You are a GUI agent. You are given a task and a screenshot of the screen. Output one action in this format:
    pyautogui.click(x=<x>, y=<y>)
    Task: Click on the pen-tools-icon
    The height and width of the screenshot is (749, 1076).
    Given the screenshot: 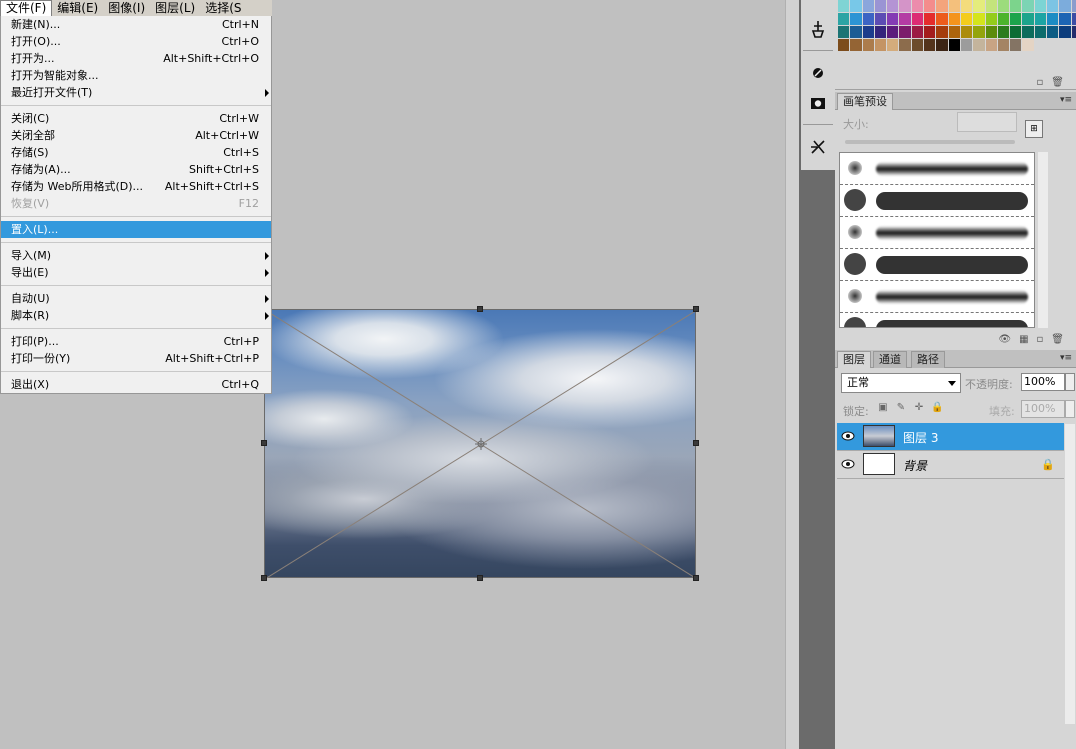 What is the action you would take?
    pyautogui.click(x=818, y=147)
    